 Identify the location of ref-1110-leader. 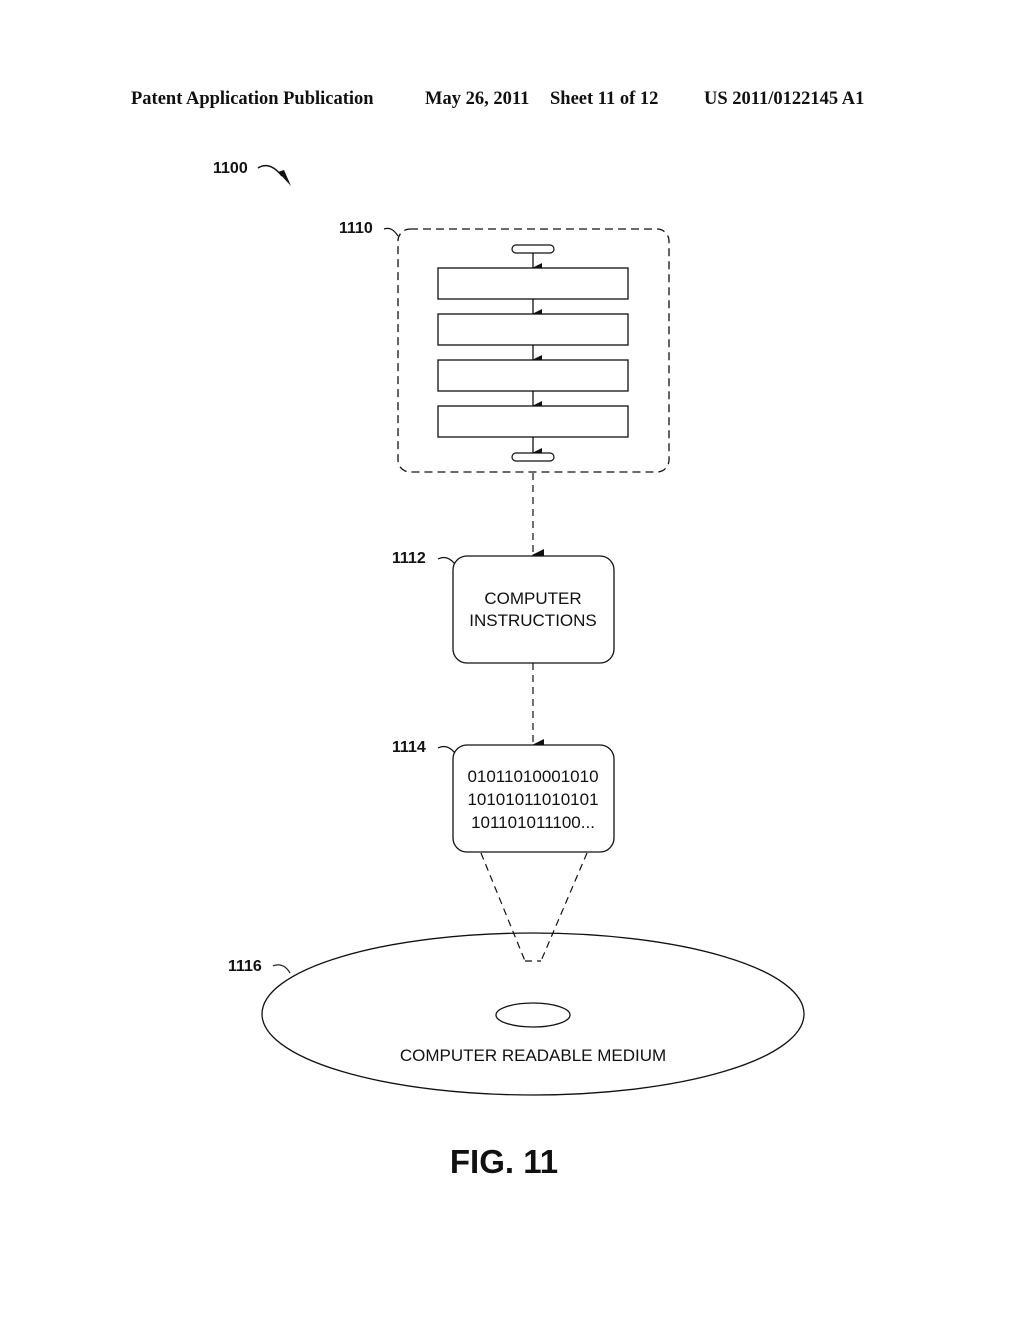
(391, 232).